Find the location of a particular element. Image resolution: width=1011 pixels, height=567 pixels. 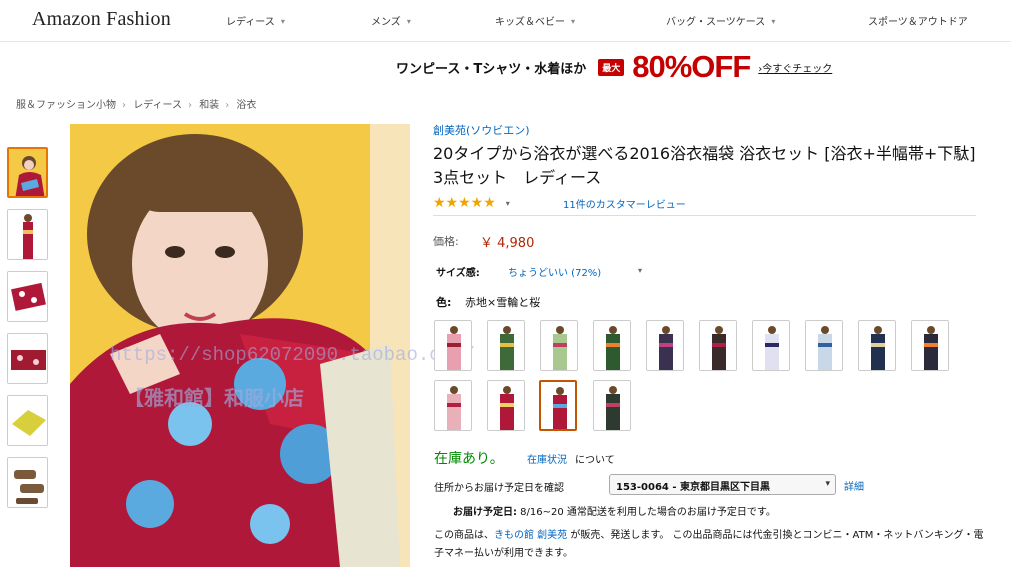

reviews-link: 11件のカスタマーレビュー is located at coordinates (624, 203).